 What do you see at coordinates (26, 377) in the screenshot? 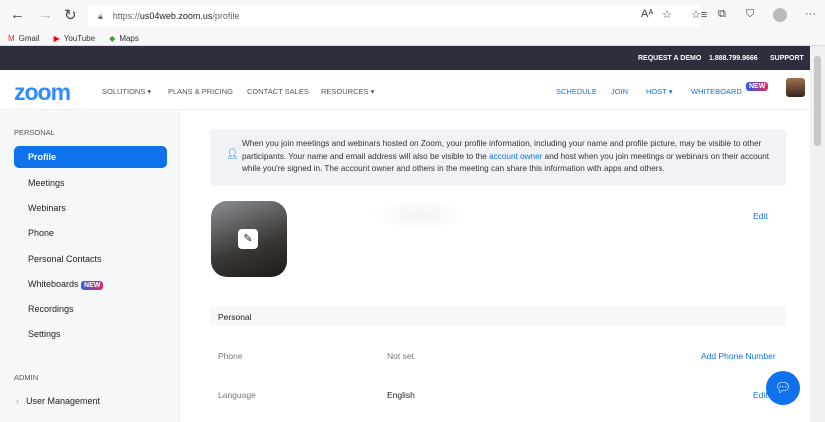
I see `admin-header: ADMIN` at bounding box center [26, 377].